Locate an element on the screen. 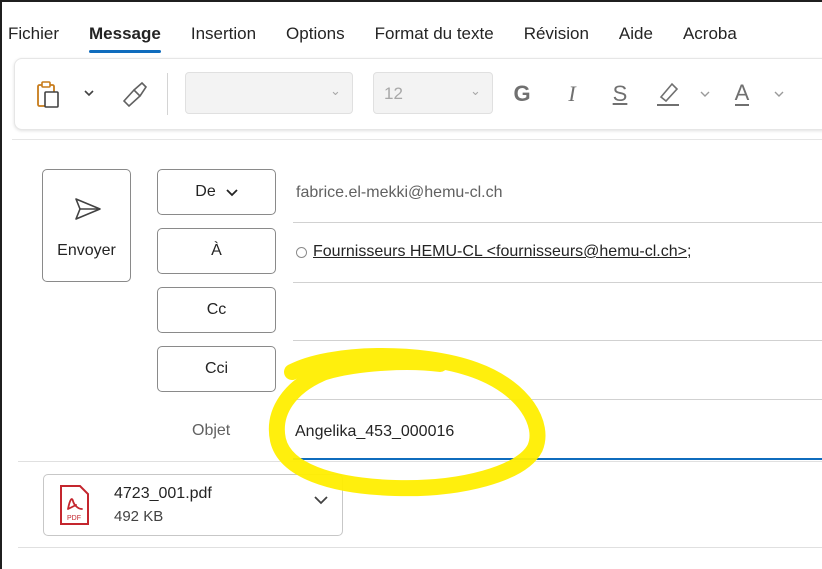 This screenshot has height=569, width=822. subject-field is located at coordinates (557, 432).